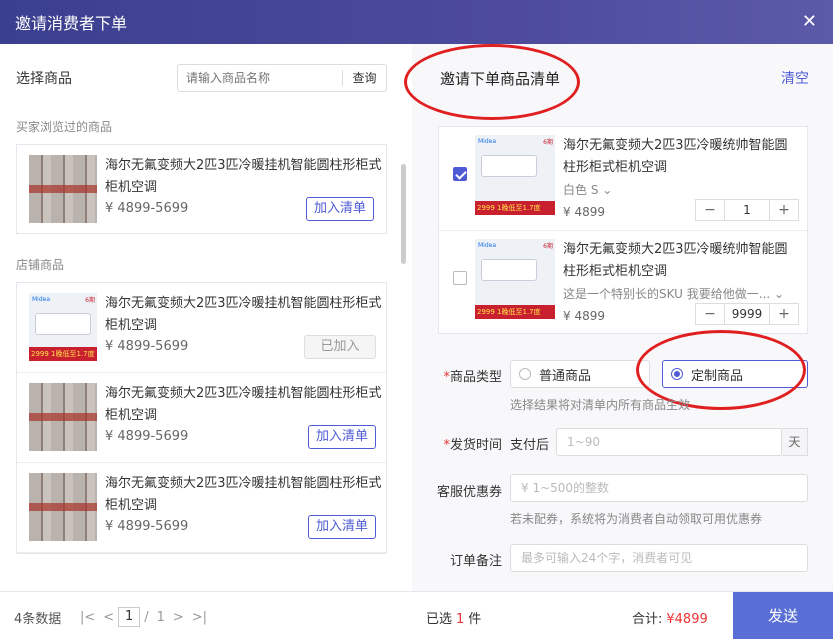 This screenshot has width=833, height=639. I want to click on prev-page-icon: <, so click(108, 617).